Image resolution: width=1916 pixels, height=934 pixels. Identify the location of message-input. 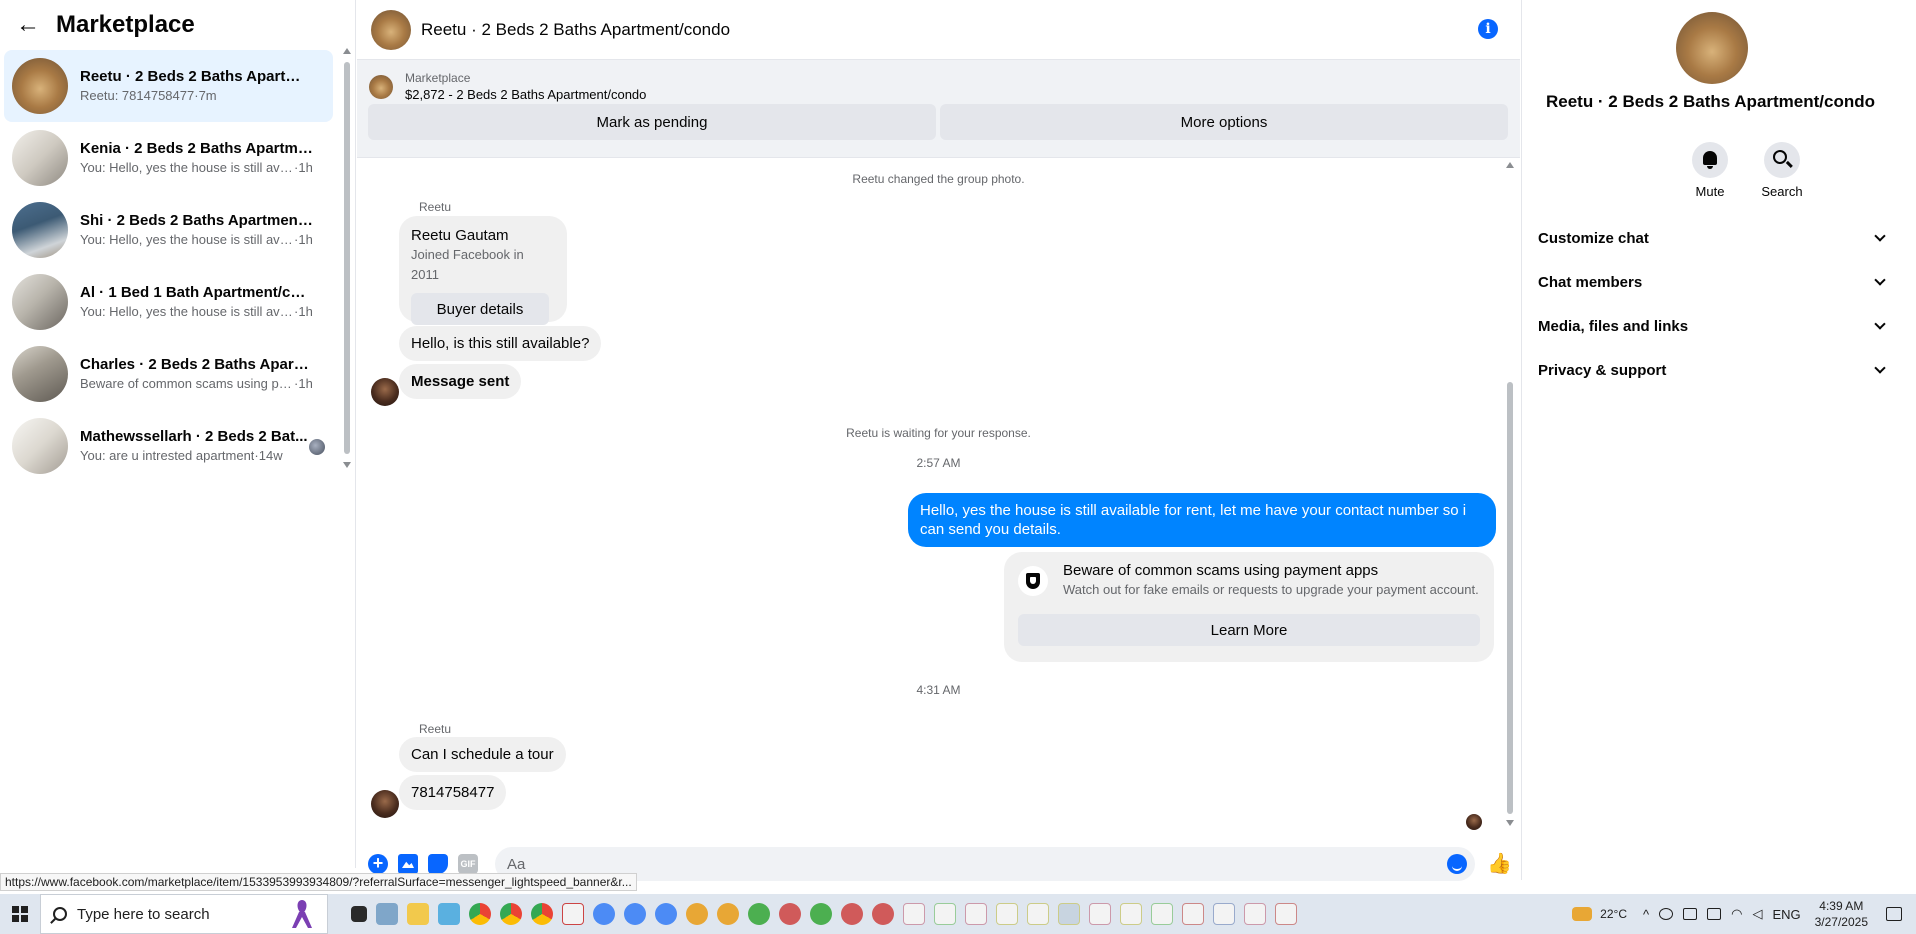
(985, 864).